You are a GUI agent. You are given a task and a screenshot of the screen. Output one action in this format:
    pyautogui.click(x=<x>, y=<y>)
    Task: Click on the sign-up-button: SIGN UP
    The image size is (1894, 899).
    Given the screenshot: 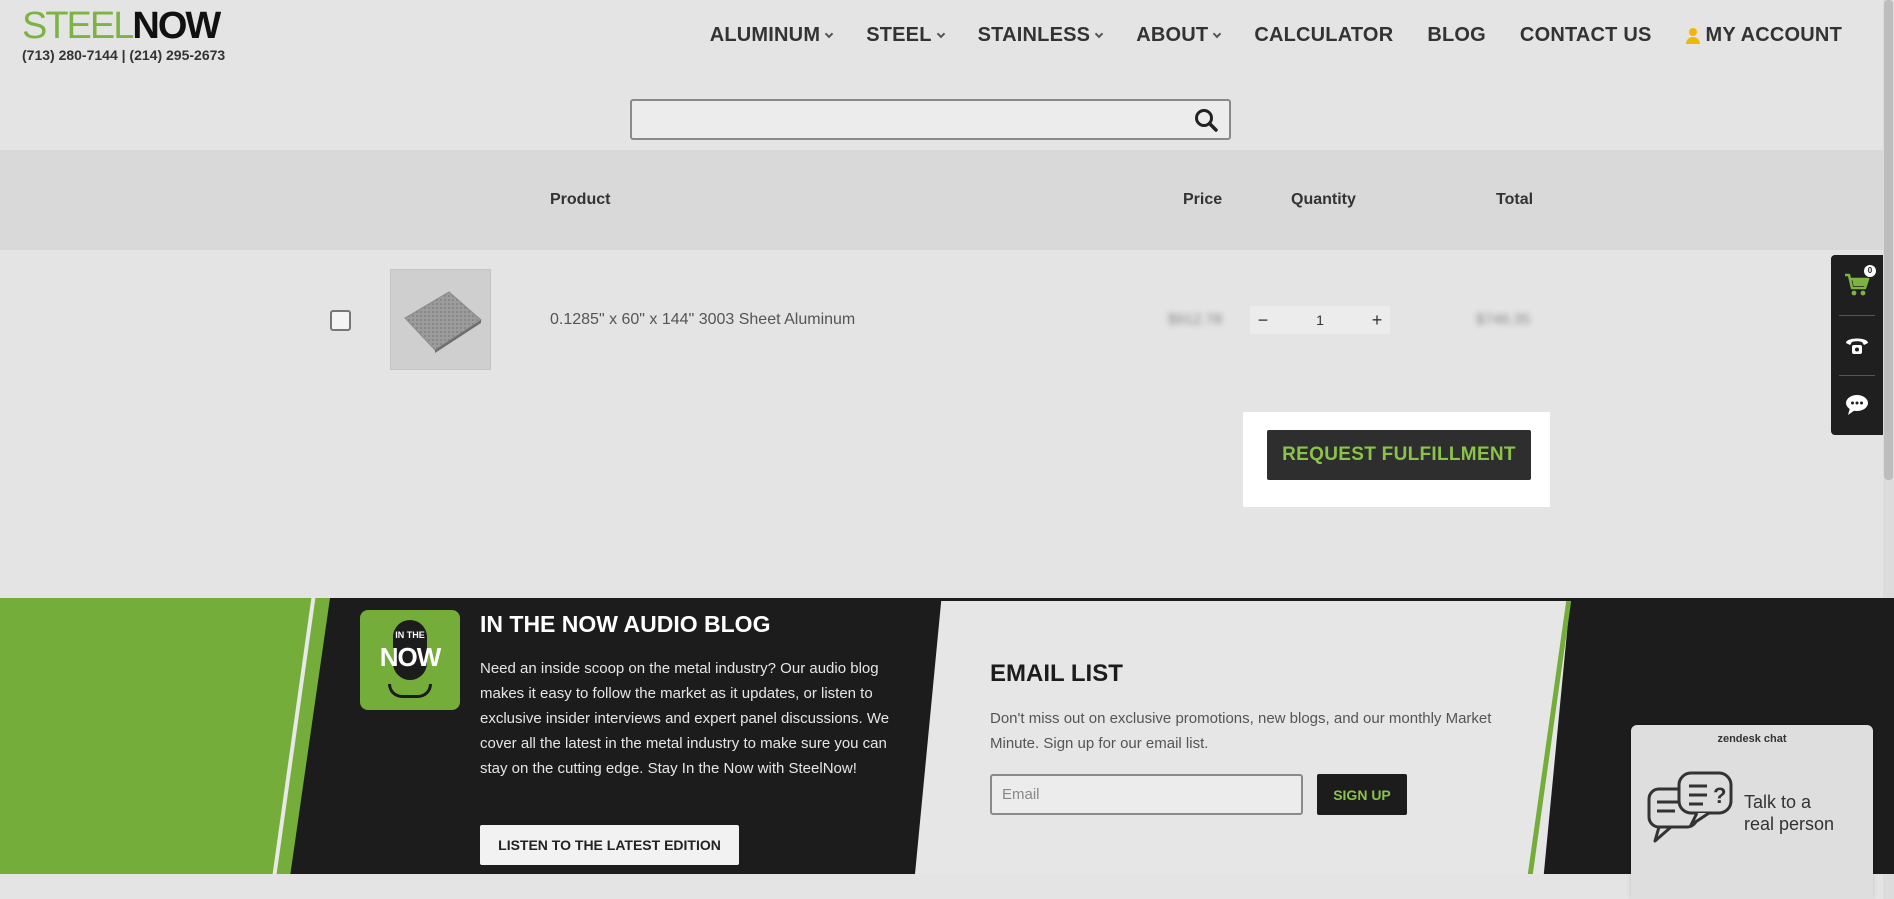 What is the action you would take?
    pyautogui.click(x=1362, y=794)
    